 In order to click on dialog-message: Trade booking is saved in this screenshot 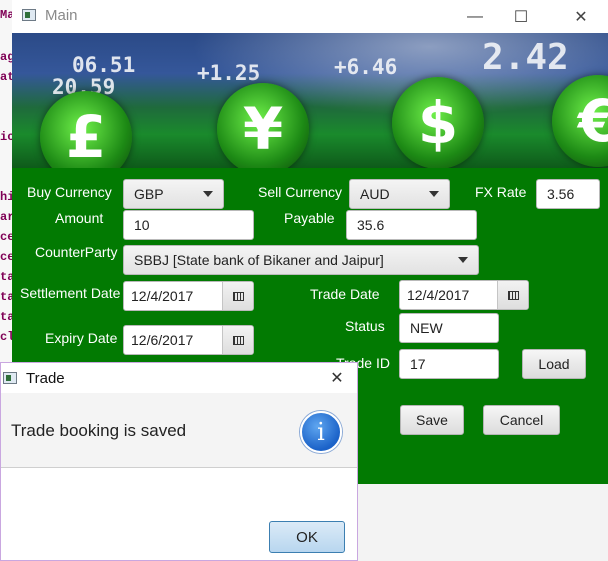, I will do `click(99, 430)`.